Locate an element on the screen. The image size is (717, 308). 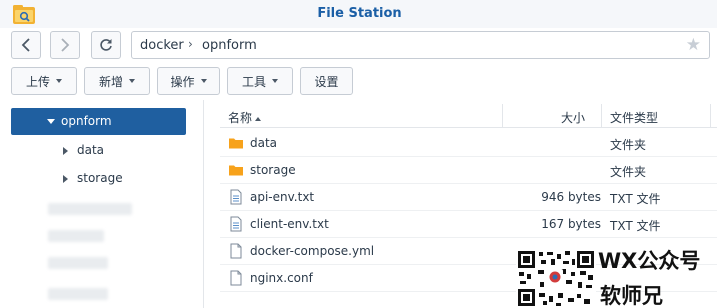
file-name: nginx.conf is located at coordinates (281, 278).